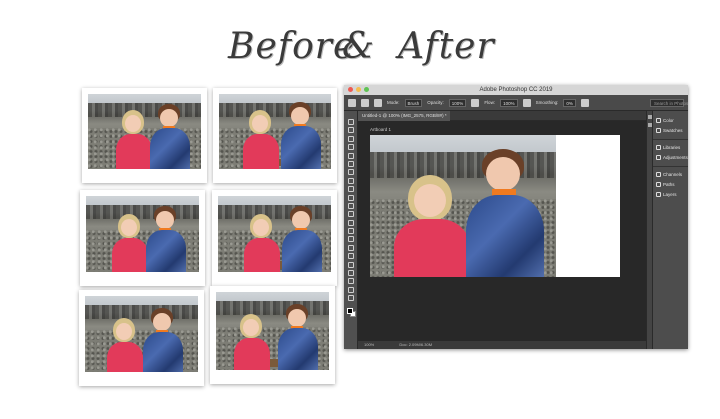  What do you see at coordinates (393, 102) in the screenshot?
I see `mode-label: Mode:` at bounding box center [393, 102].